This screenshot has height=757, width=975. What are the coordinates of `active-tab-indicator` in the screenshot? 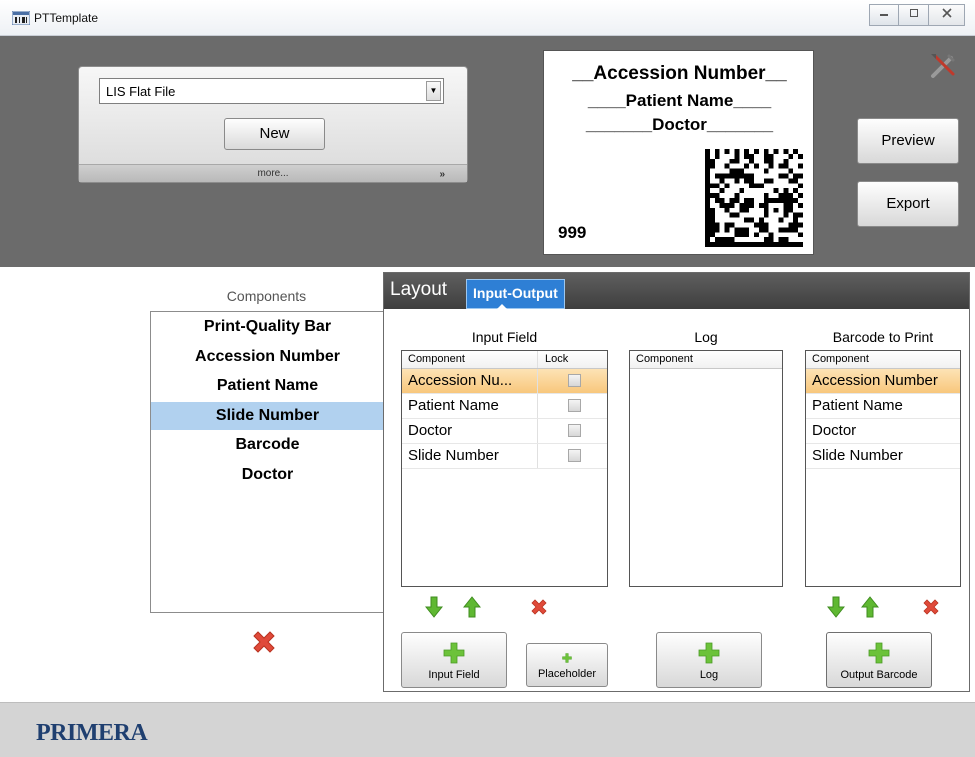 It's located at (502, 306).